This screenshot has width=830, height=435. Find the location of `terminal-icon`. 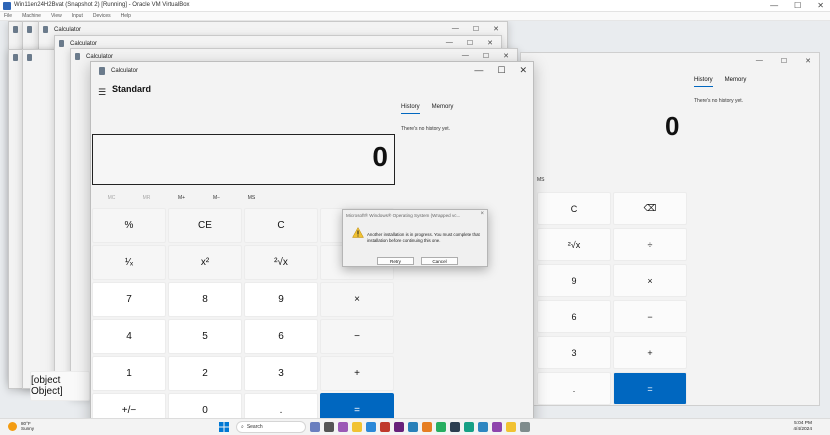

terminal-icon is located at coordinates (455, 427).